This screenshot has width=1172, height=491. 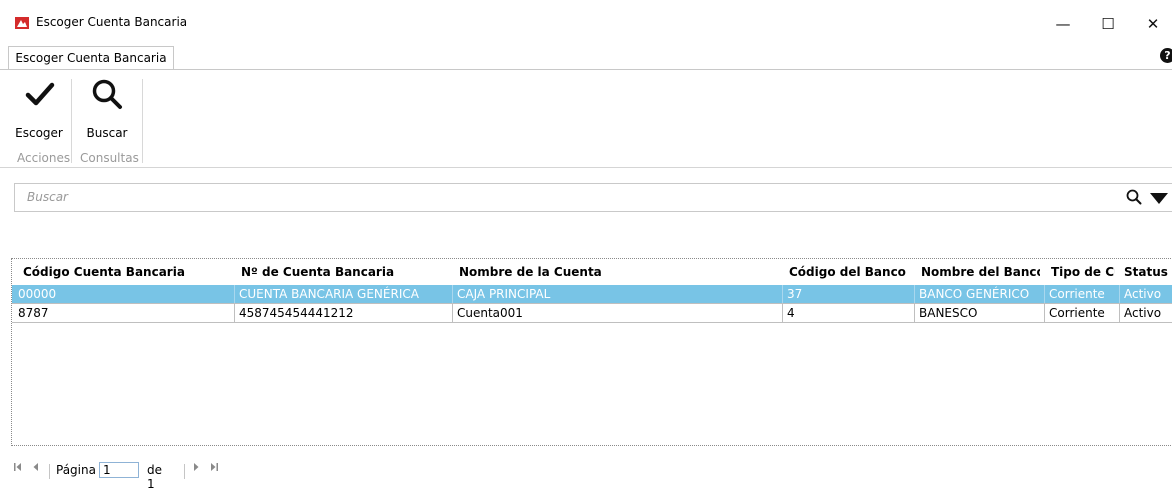 What do you see at coordinates (91, 58) in the screenshot?
I see `tab-escoger-cuenta: Escoger Cuenta Bancaria` at bounding box center [91, 58].